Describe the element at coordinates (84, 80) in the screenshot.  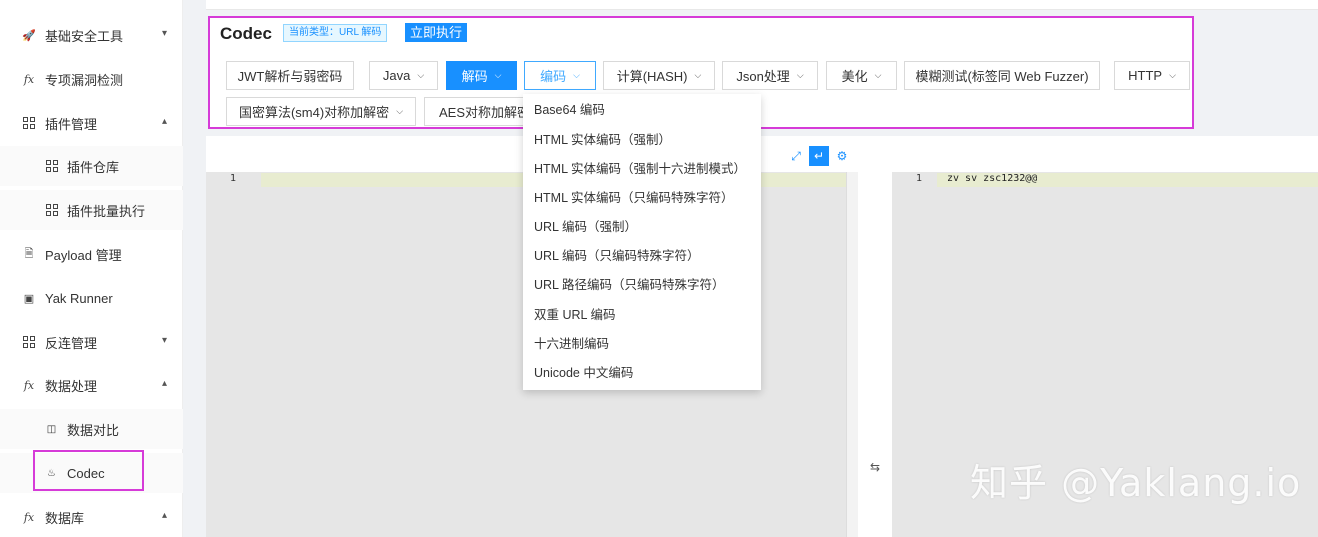
I see `sidebar-item-label: 专项漏洞检测` at that location.